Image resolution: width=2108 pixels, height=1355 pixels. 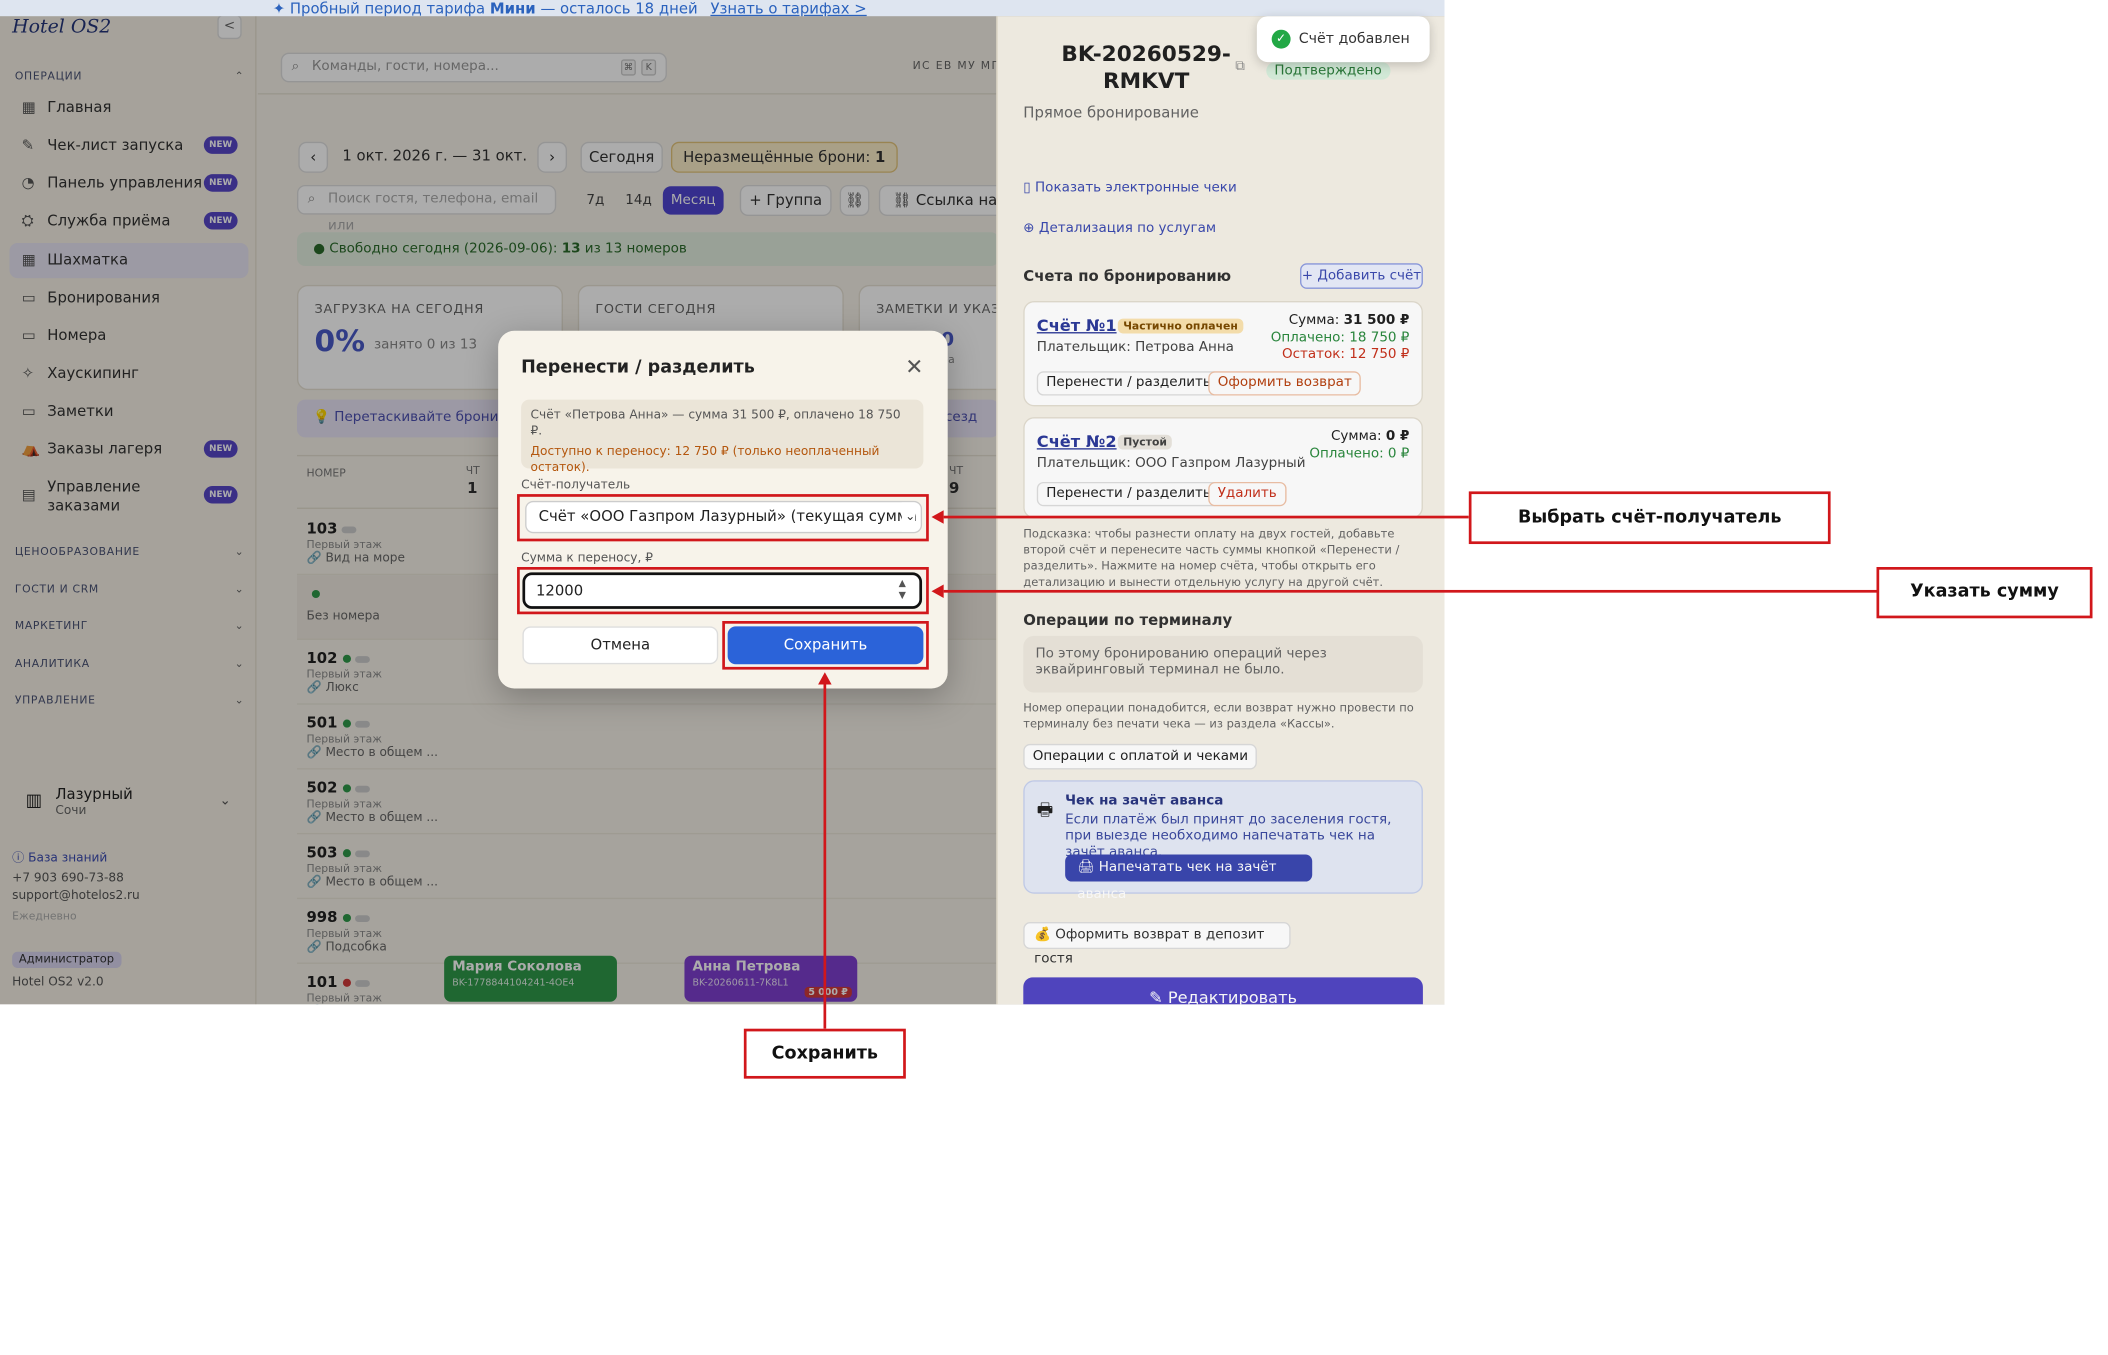 I want to click on toast-text: Счёт добавлен, so click(x=1354, y=39).